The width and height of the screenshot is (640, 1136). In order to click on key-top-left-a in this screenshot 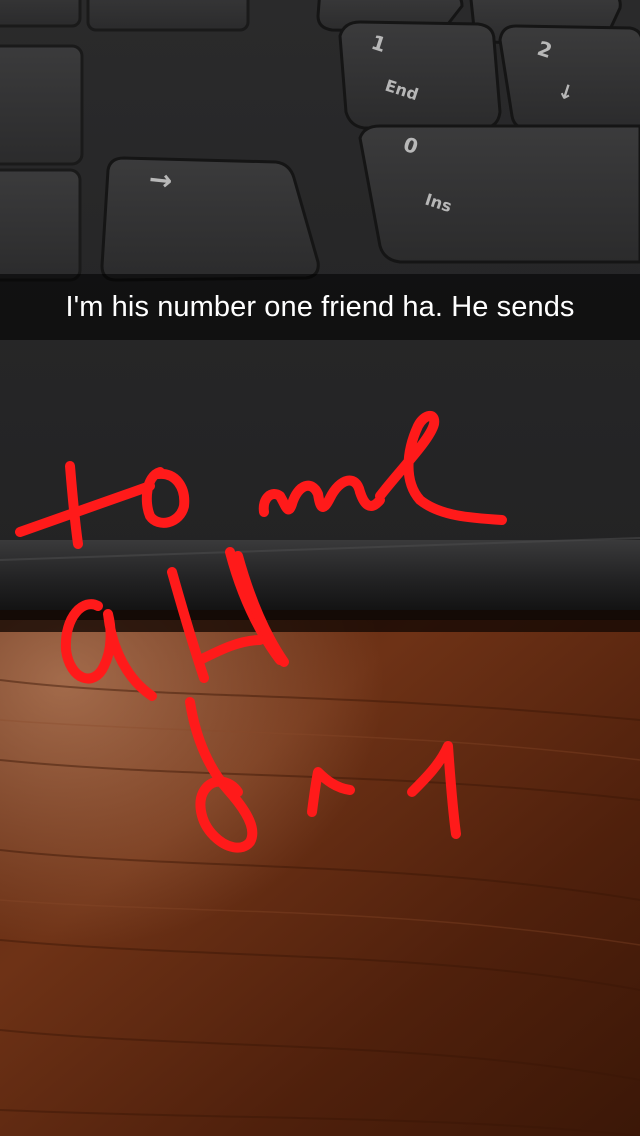, I will do `click(41, 14)`.